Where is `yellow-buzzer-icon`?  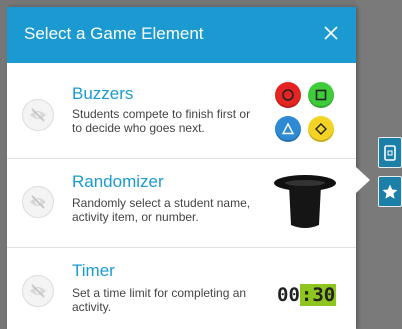 yellow-buzzer-icon is located at coordinates (321, 129).